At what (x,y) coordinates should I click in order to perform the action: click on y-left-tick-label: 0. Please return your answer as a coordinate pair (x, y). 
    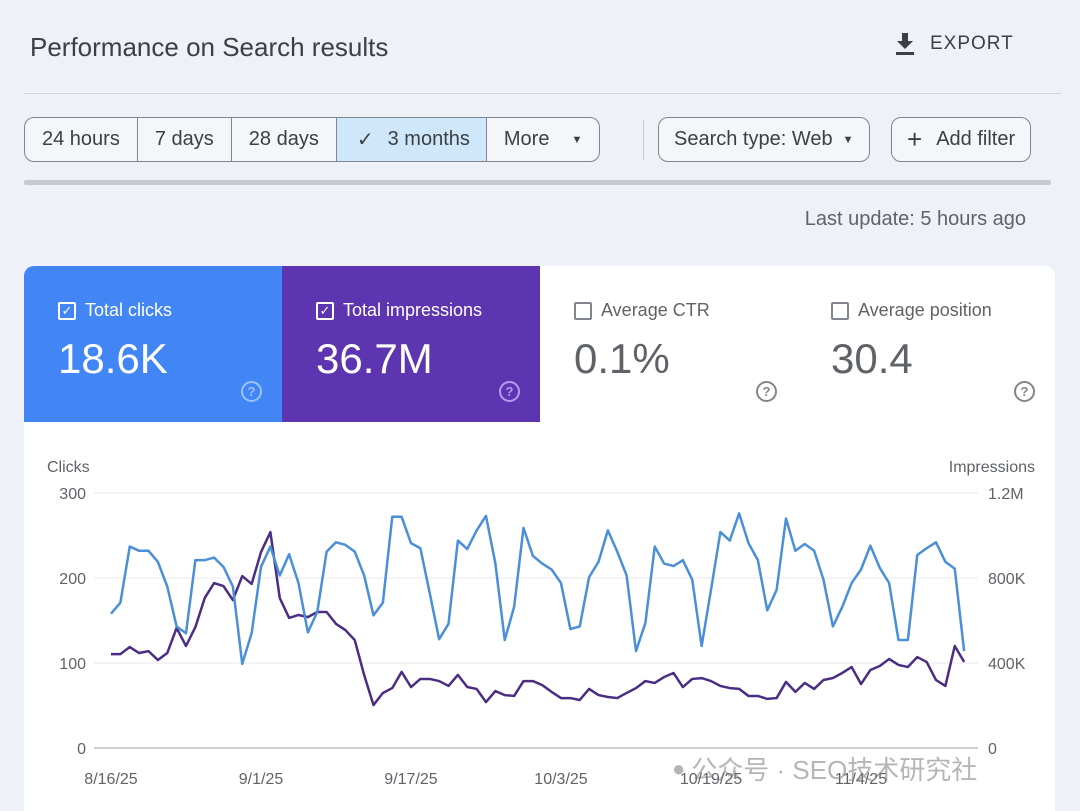
    Looking at the image, I should click on (81, 749).